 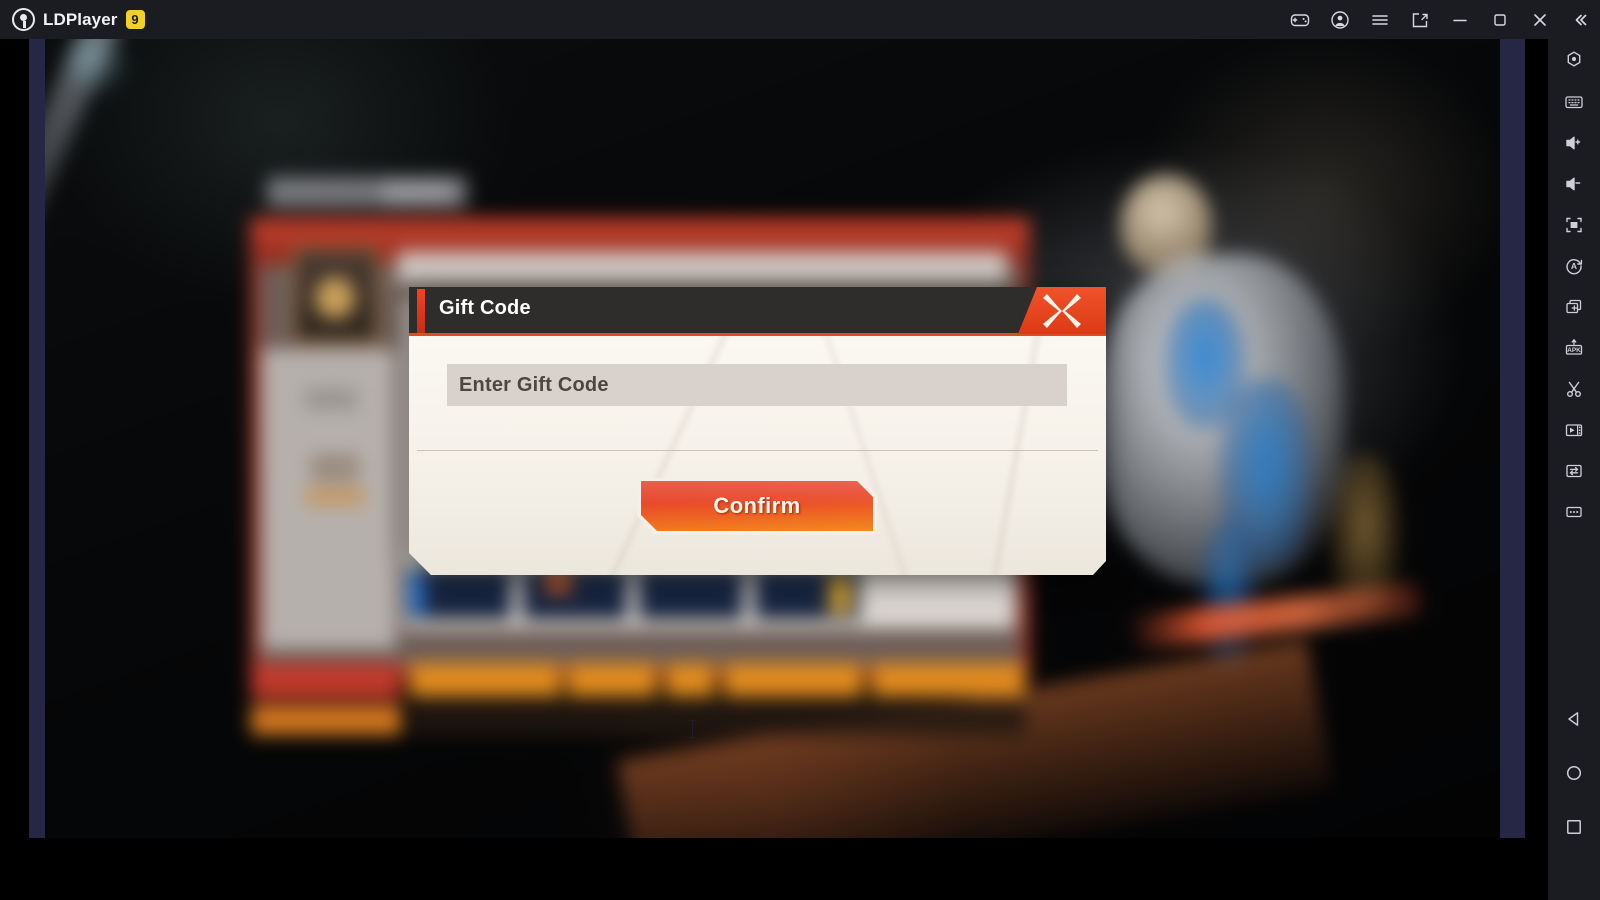 What do you see at coordinates (1574, 773) in the screenshot?
I see `android-home-icon` at bounding box center [1574, 773].